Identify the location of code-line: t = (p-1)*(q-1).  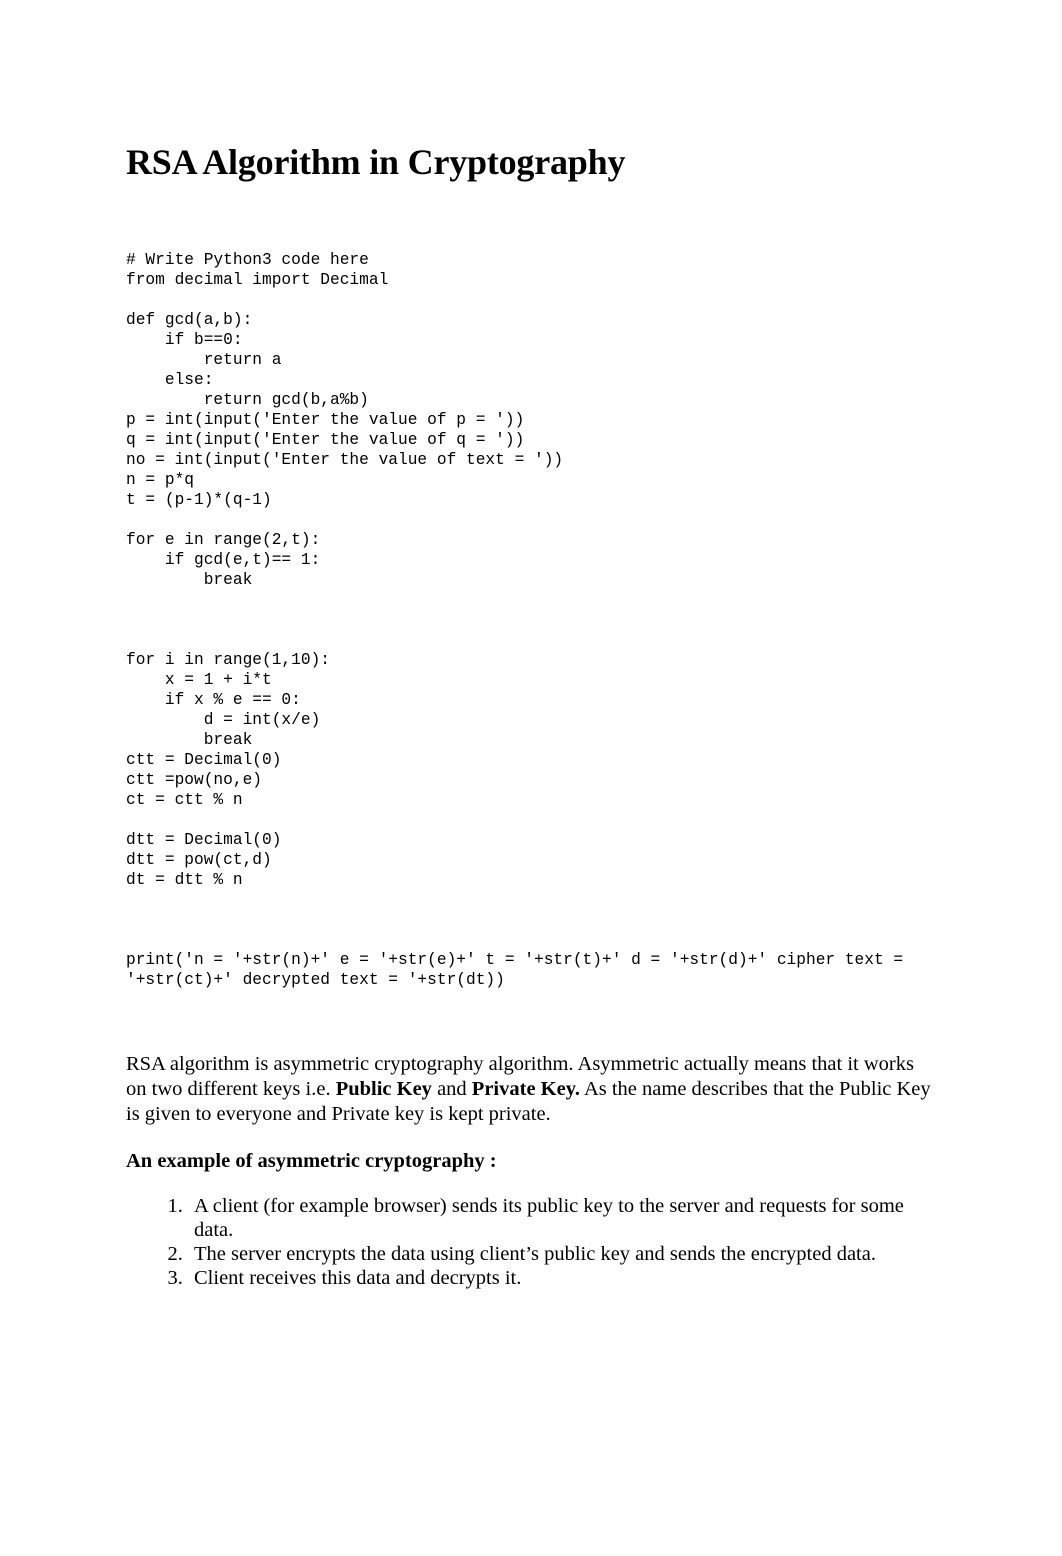
(199, 500).